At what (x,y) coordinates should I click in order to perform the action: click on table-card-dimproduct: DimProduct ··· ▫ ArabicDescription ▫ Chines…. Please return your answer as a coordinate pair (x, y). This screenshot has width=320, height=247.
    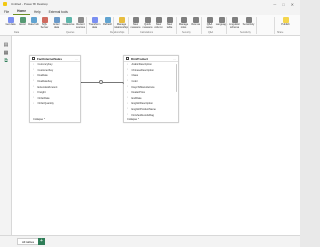
    Looking at the image, I should click on (151, 89).